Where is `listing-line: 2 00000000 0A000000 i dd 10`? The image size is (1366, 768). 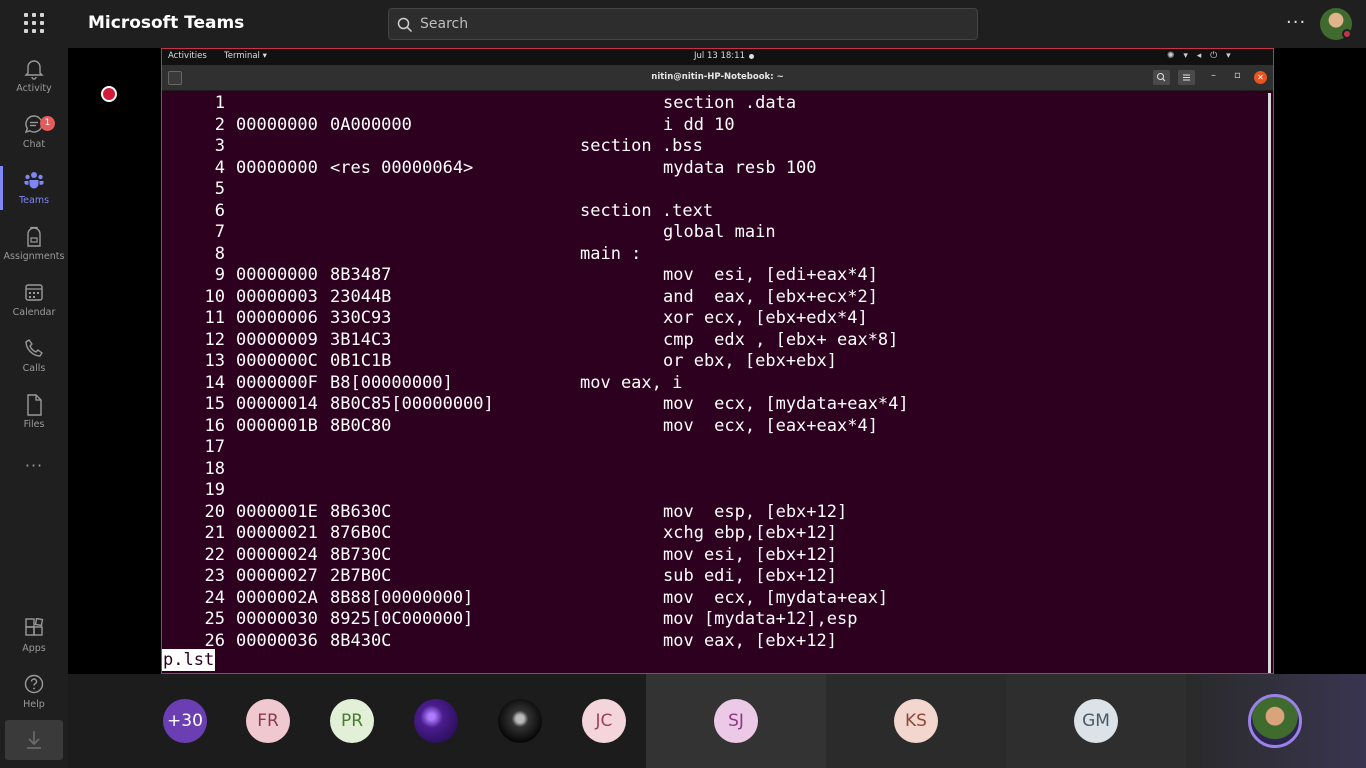
listing-line: 2 00000000 0A000000 i dd 10 is located at coordinates (474, 124).